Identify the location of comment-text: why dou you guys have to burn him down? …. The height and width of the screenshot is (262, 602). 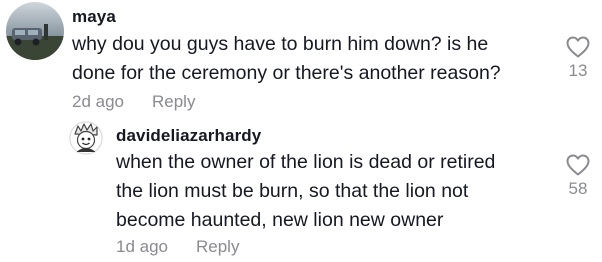
(286, 58).